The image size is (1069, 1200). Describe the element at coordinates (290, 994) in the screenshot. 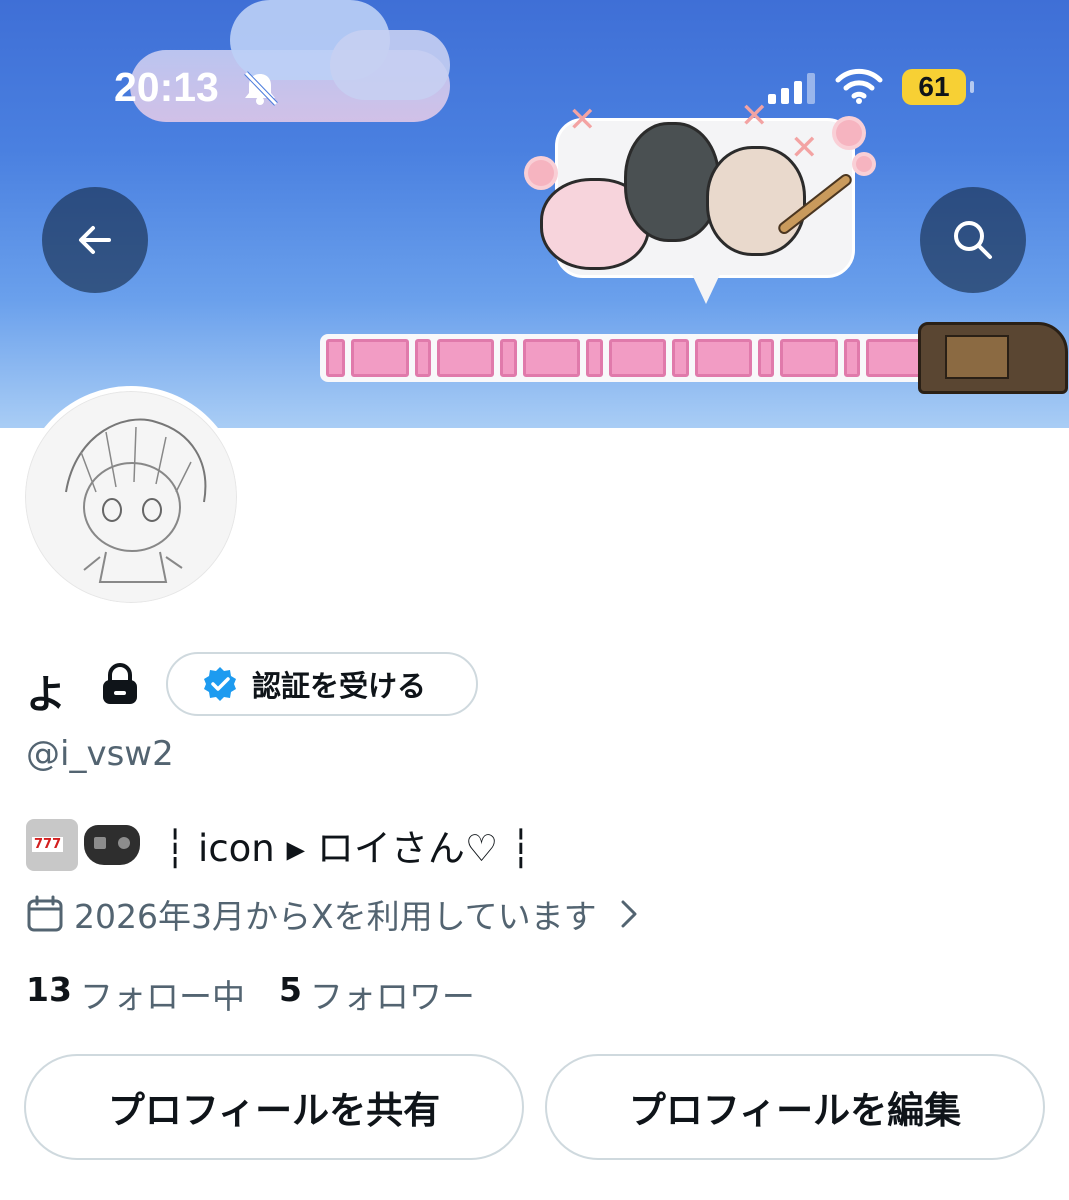

I see `followers-count: 5` at that location.